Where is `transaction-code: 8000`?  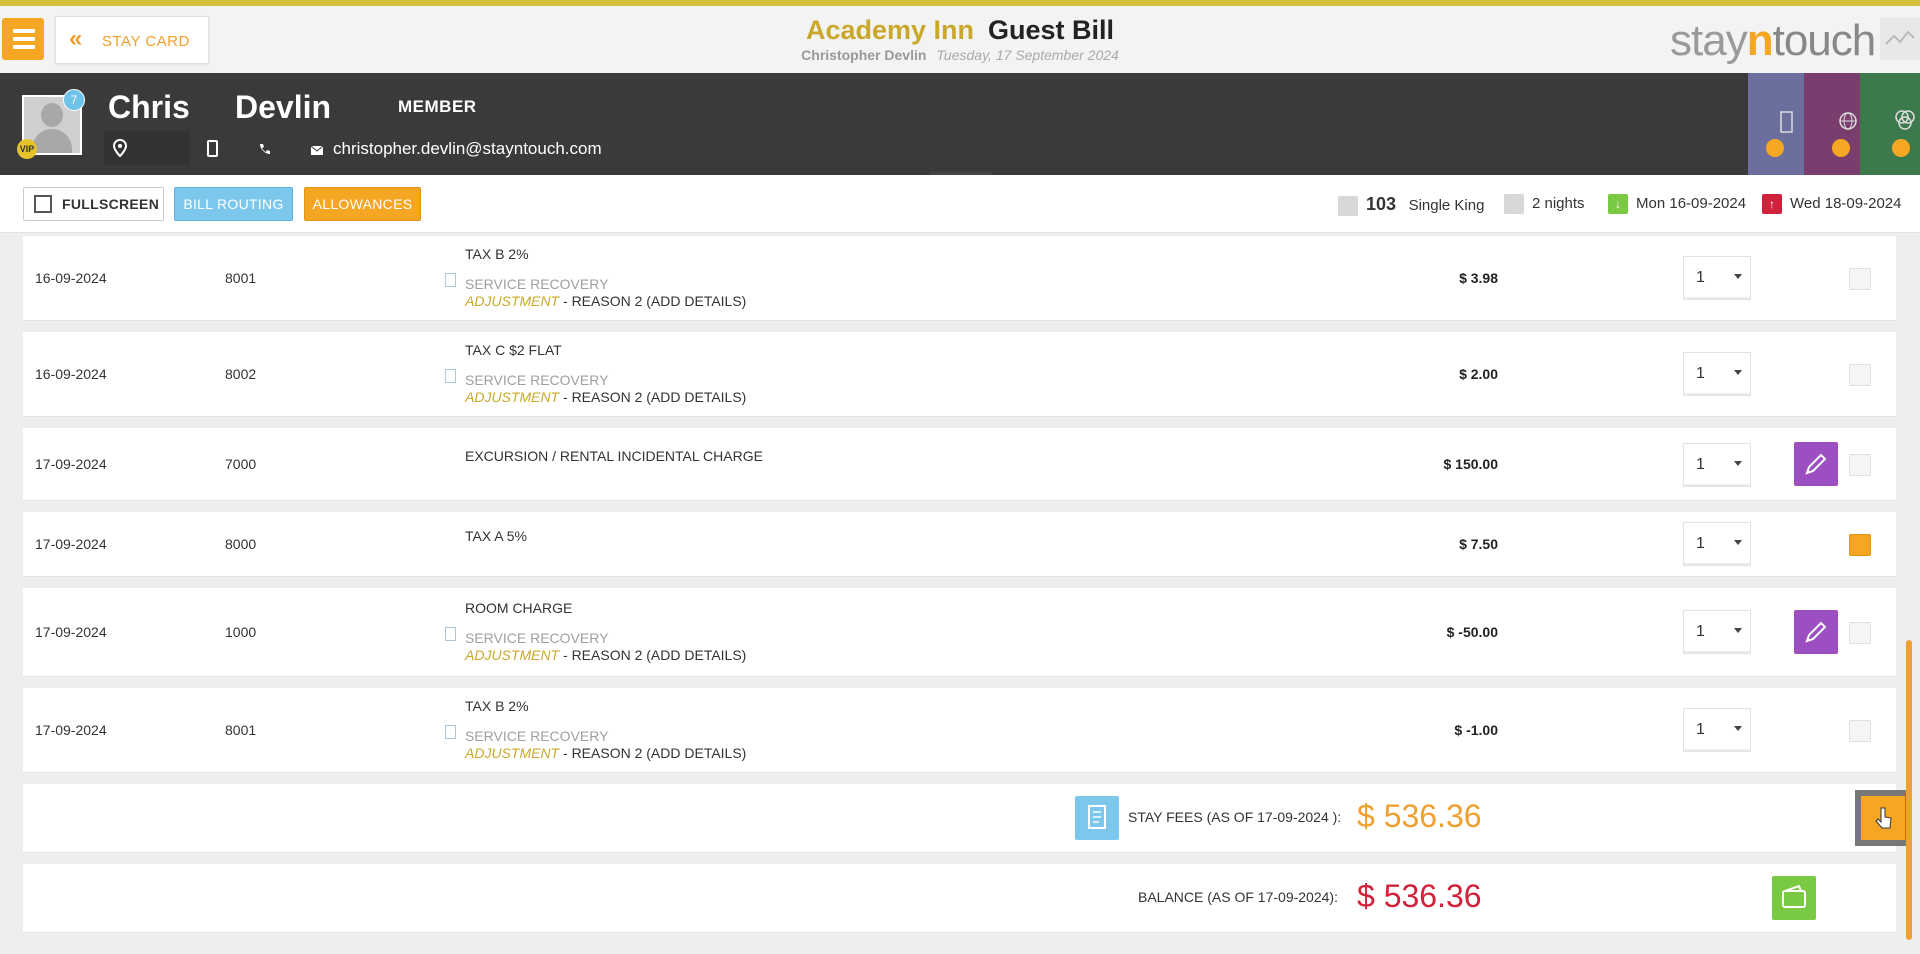 transaction-code: 8000 is located at coordinates (241, 544).